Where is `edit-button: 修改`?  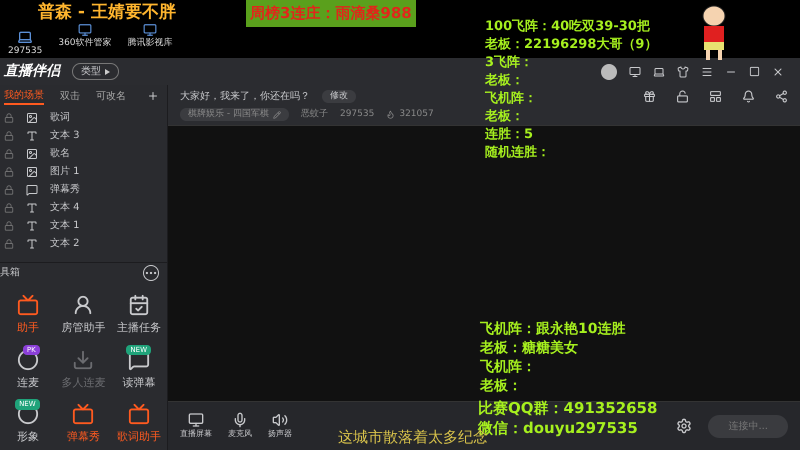
edit-button: 修改 is located at coordinates (339, 96).